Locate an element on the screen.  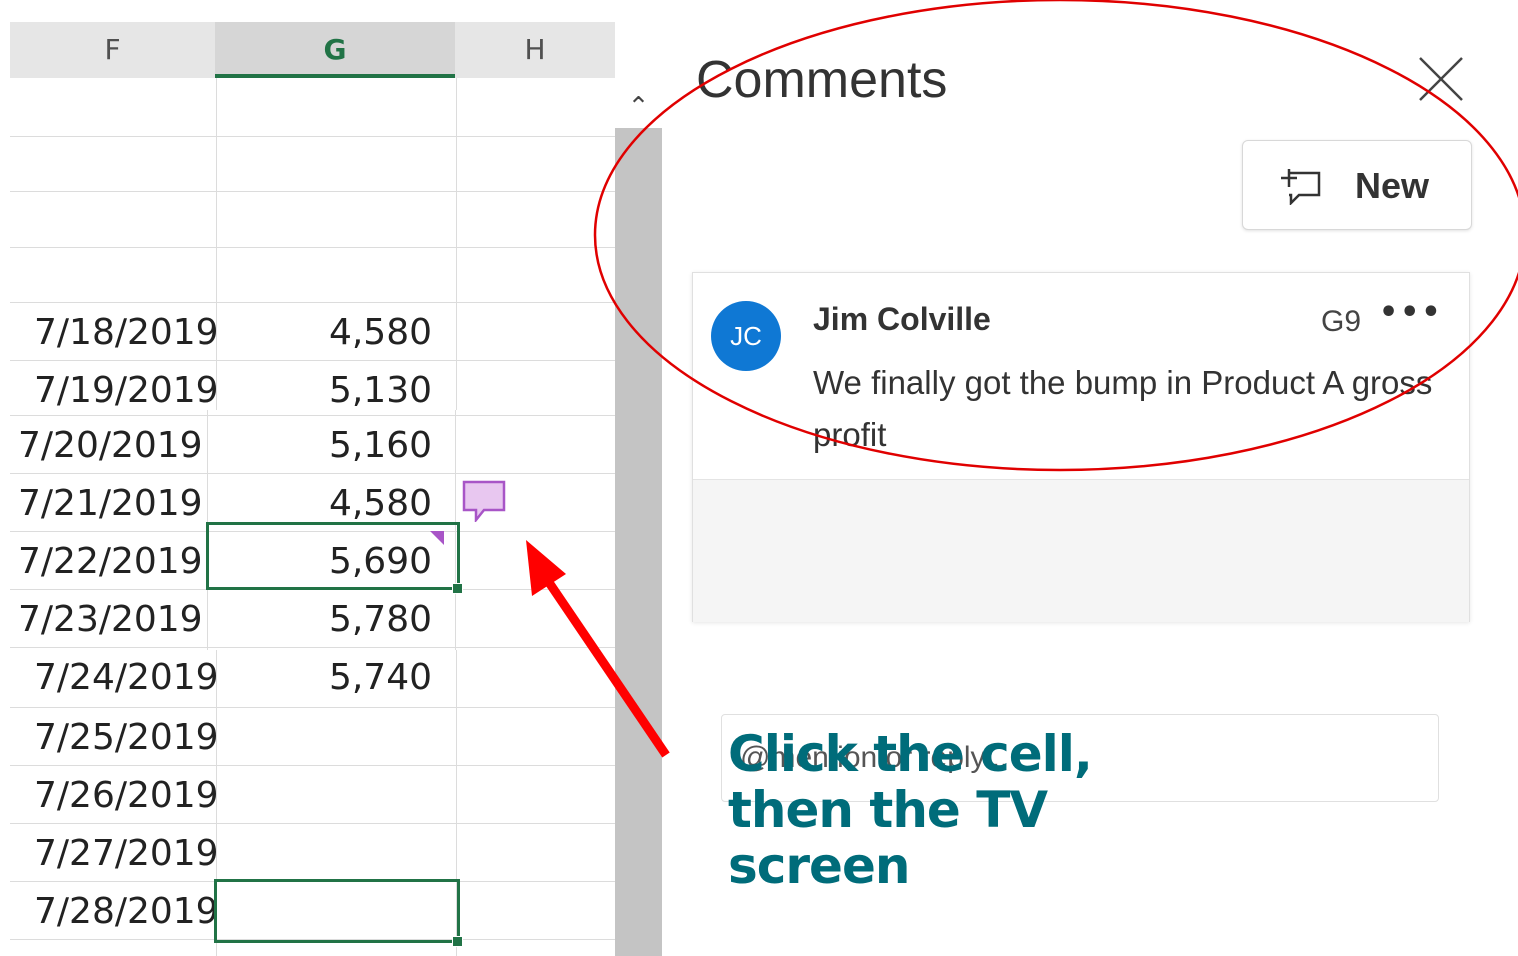
column-header-f: F is located at coordinates (112, 50).